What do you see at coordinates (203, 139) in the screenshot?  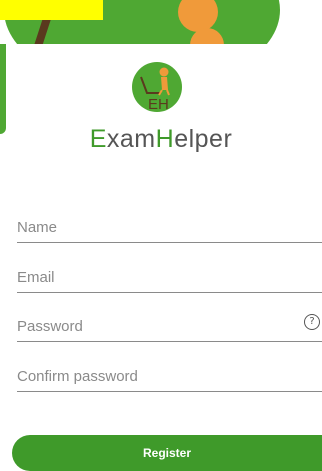 I see `app-title-part: elper` at bounding box center [203, 139].